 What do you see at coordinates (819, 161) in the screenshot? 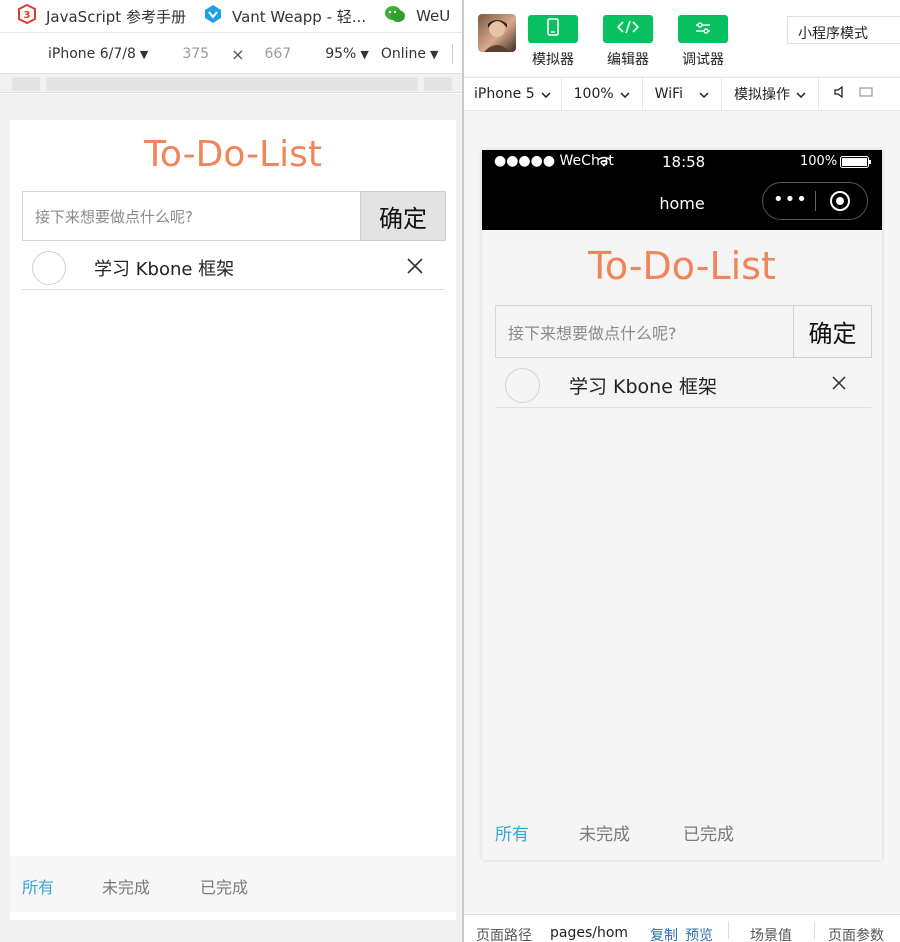
I see `battery-percent: 100%` at bounding box center [819, 161].